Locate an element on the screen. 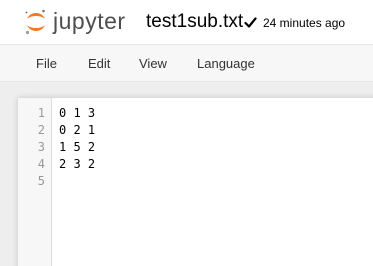 The image size is (373, 266). menu-file: File is located at coordinates (46, 64).